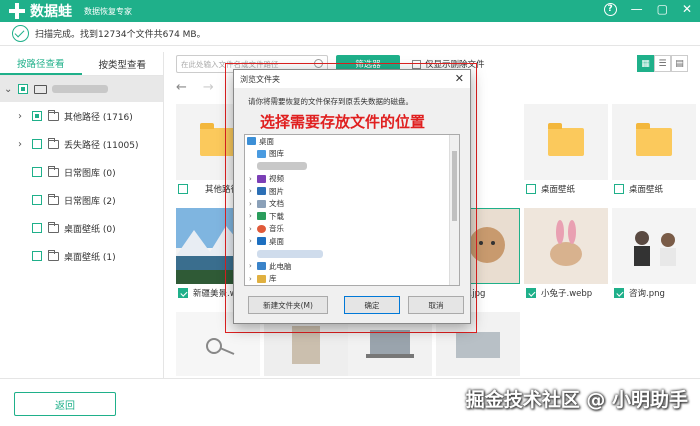 The height and width of the screenshot is (426, 700). I want to click on tree-item-documents: › 文档, so click(352, 204).